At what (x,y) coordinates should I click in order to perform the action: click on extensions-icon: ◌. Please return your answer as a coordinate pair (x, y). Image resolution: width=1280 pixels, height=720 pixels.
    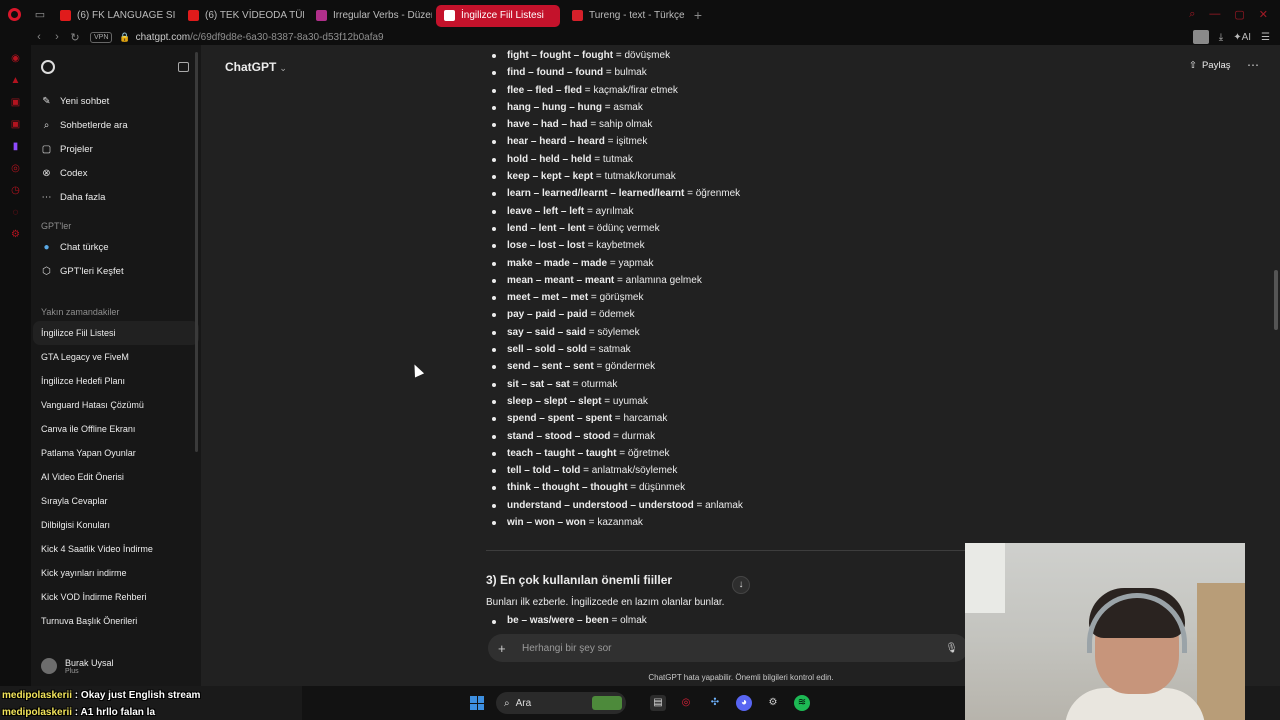
    Looking at the image, I should click on (15, 212).